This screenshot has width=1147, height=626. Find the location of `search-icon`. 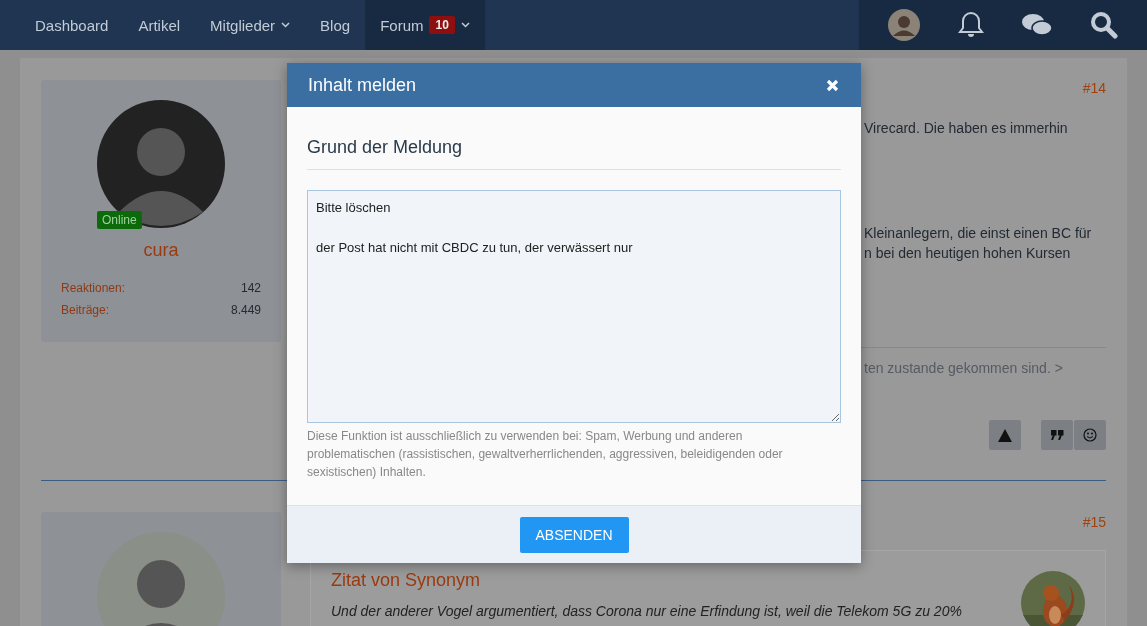

search-icon is located at coordinates (1104, 25).